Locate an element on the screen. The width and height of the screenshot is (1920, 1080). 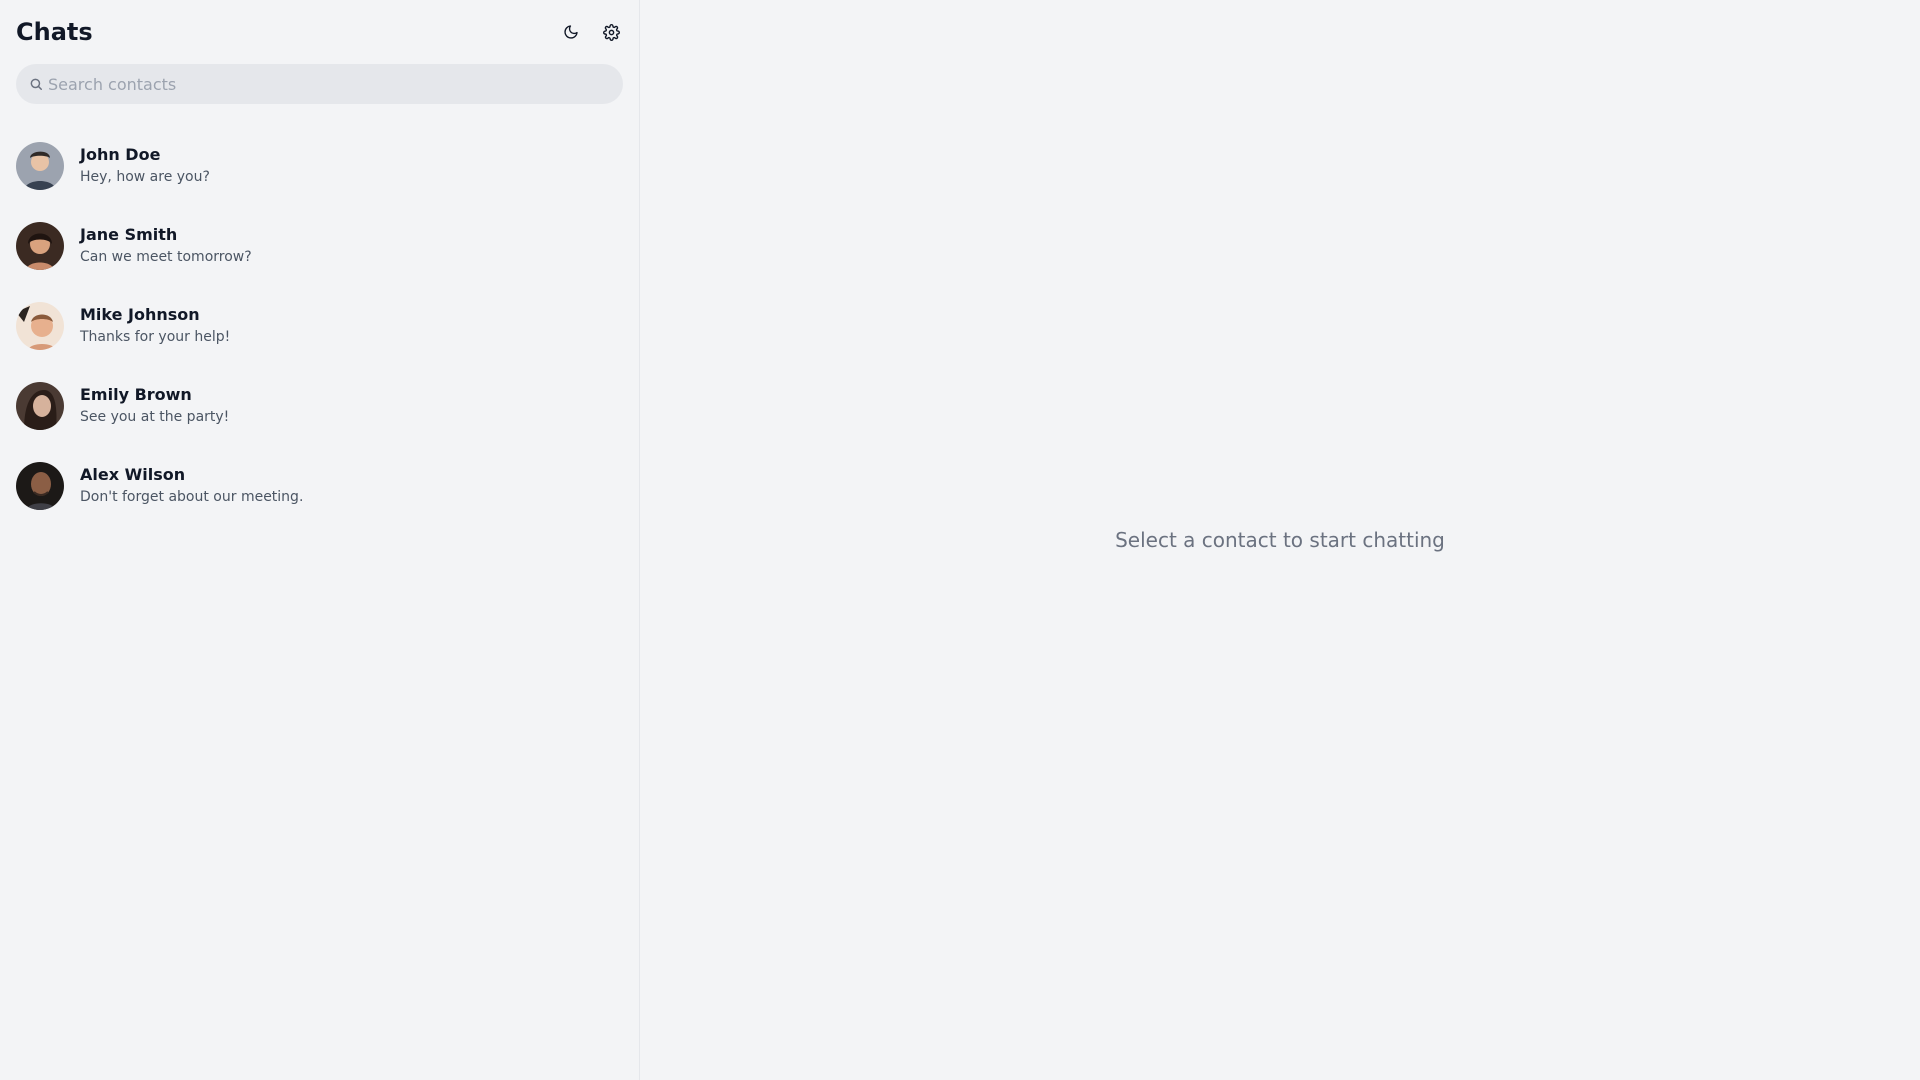
dark-mode-toggle is located at coordinates (571, 32).